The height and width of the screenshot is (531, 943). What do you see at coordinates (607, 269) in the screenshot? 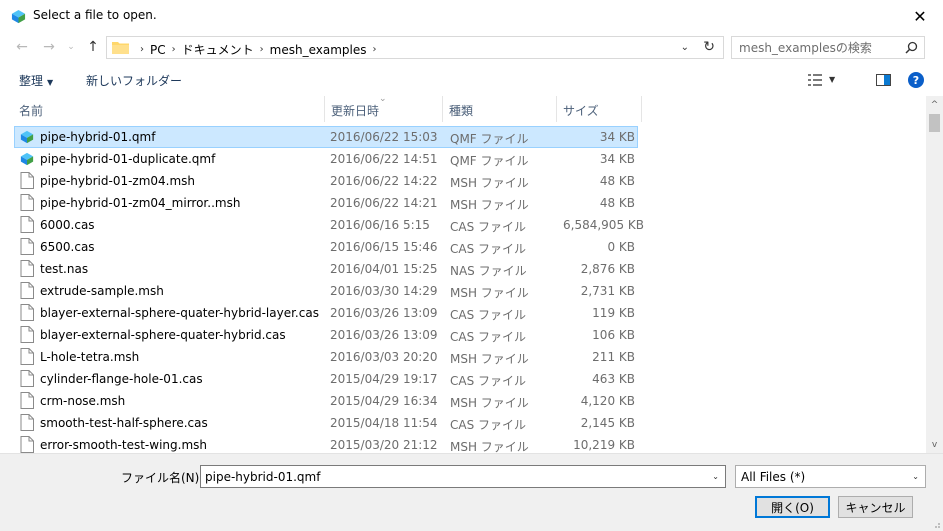
I see `file-size: 2,876 KB` at bounding box center [607, 269].